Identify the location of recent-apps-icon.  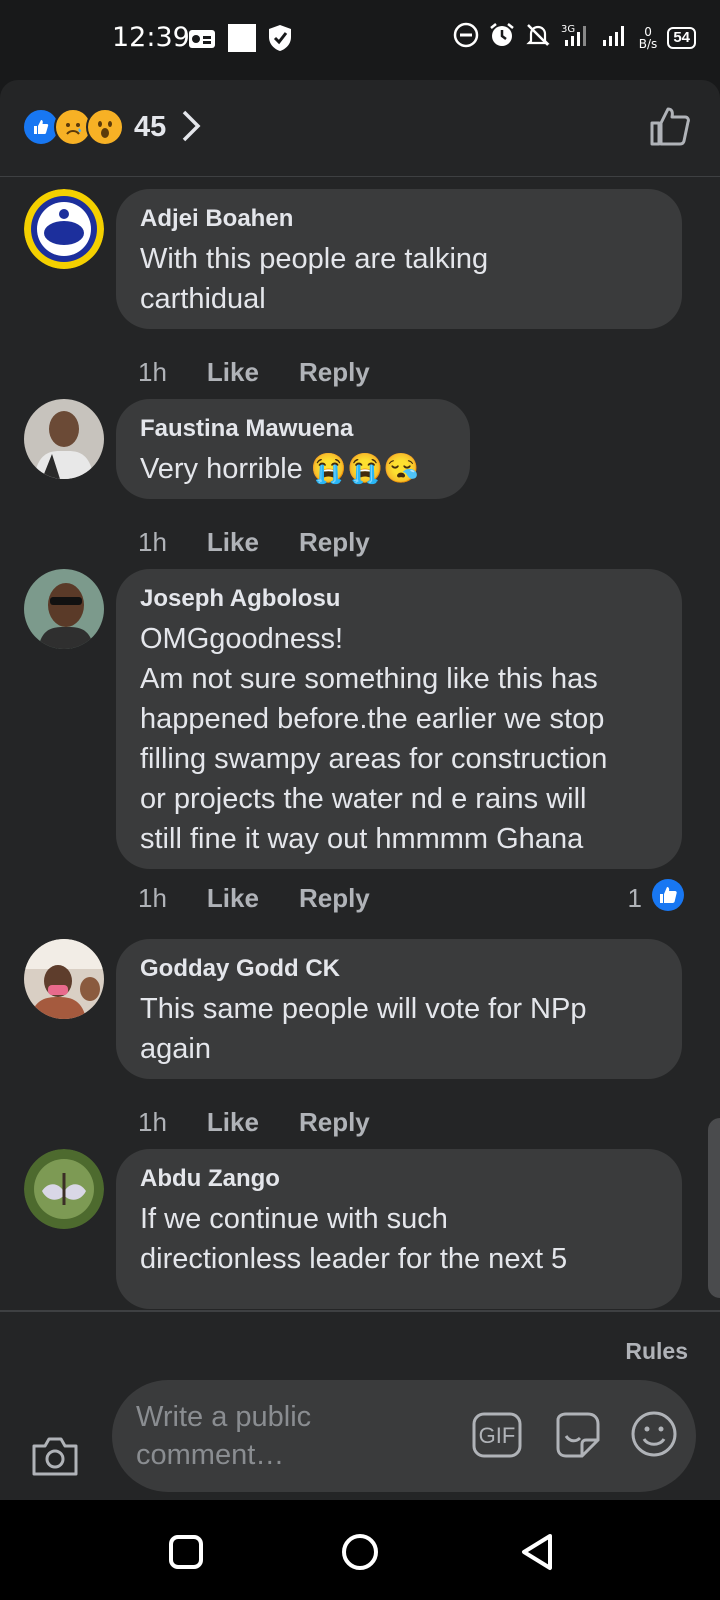
(186, 1554).